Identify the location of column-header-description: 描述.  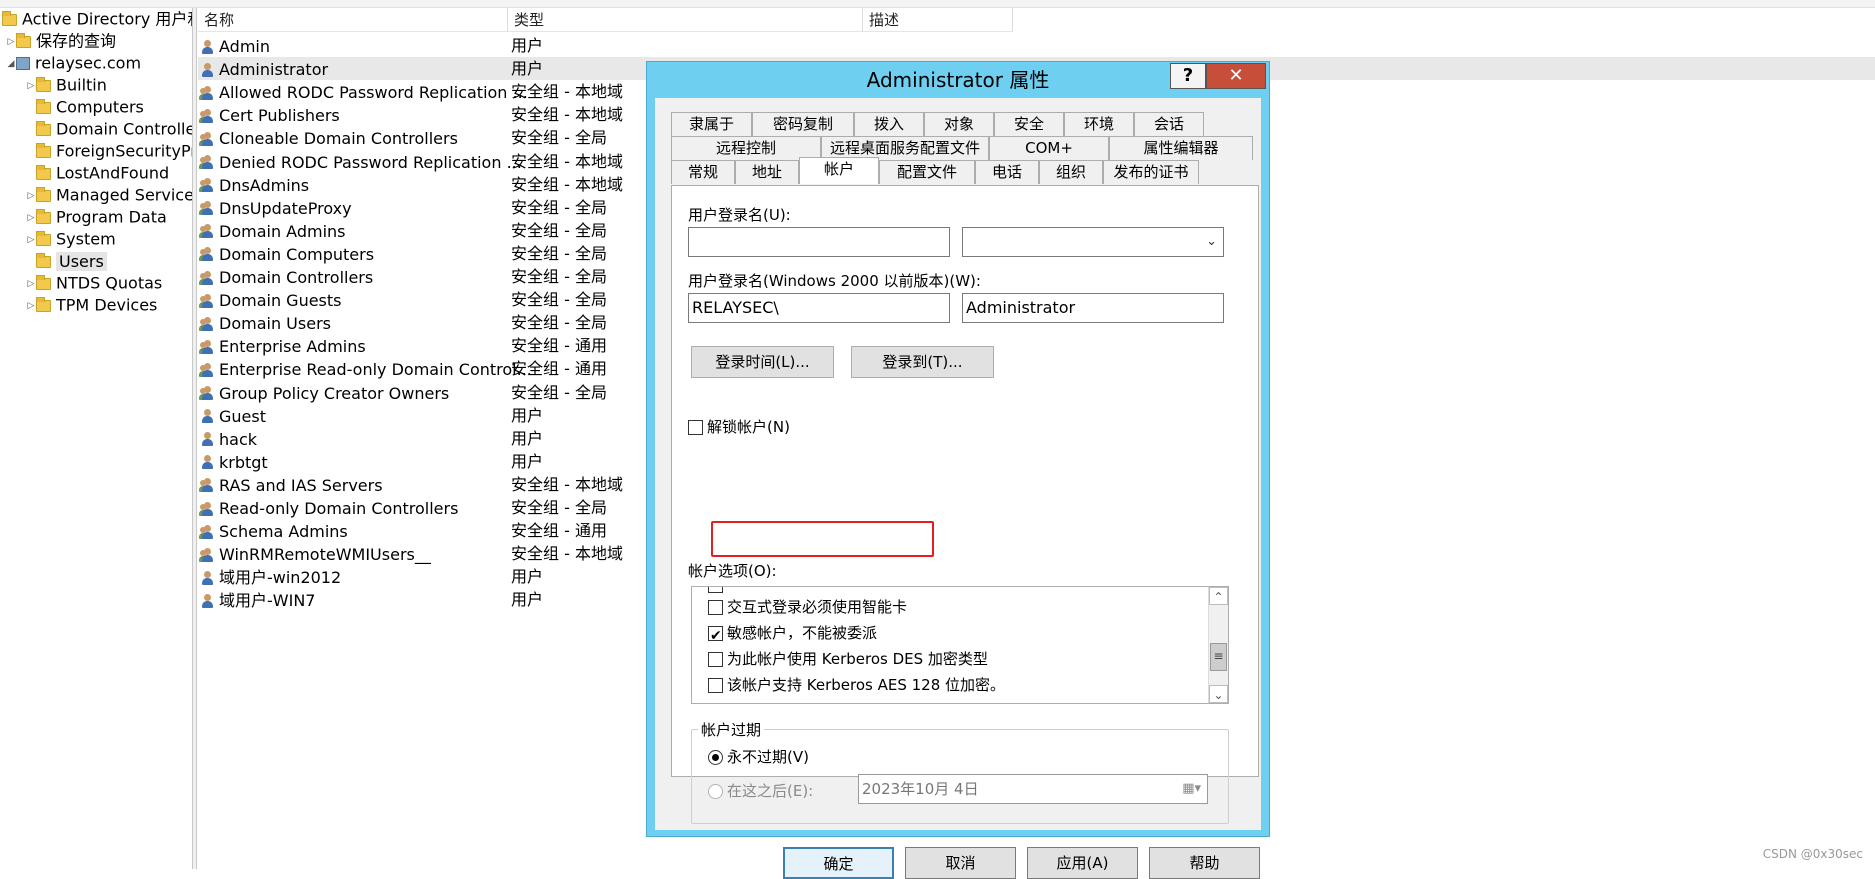
(938, 20).